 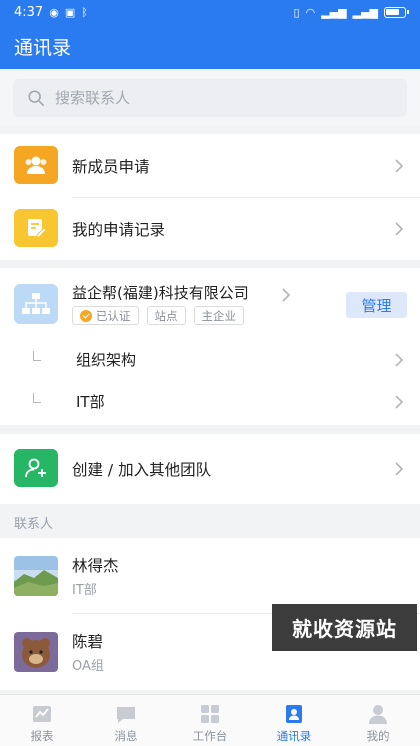 What do you see at coordinates (210, 165) in the screenshot?
I see `new-member-request-item: 新成员申请` at bounding box center [210, 165].